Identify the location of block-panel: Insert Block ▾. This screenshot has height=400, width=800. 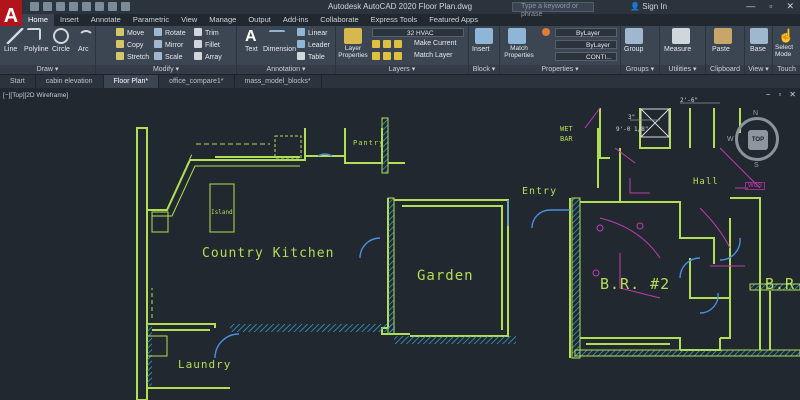
(484, 50).